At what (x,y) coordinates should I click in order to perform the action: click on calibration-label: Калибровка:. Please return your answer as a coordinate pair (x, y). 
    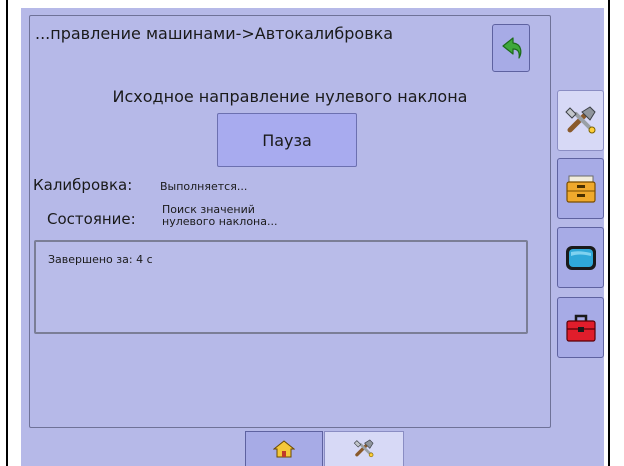
    Looking at the image, I should click on (83, 185).